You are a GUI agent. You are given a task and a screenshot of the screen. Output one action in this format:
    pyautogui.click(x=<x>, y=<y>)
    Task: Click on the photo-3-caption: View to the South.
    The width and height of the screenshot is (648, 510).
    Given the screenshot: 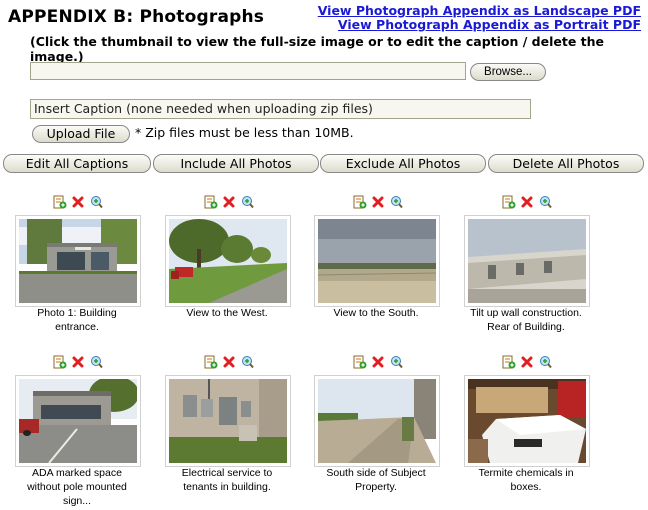 What is the action you would take?
    pyautogui.click(x=376, y=313)
    